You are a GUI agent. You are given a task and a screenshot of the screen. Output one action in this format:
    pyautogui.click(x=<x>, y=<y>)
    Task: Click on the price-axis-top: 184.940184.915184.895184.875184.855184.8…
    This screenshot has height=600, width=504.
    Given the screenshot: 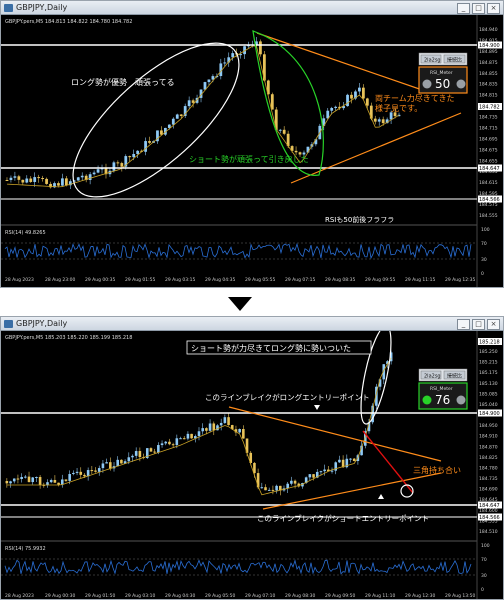 What is the action you would take?
    pyautogui.click(x=490, y=123)
    